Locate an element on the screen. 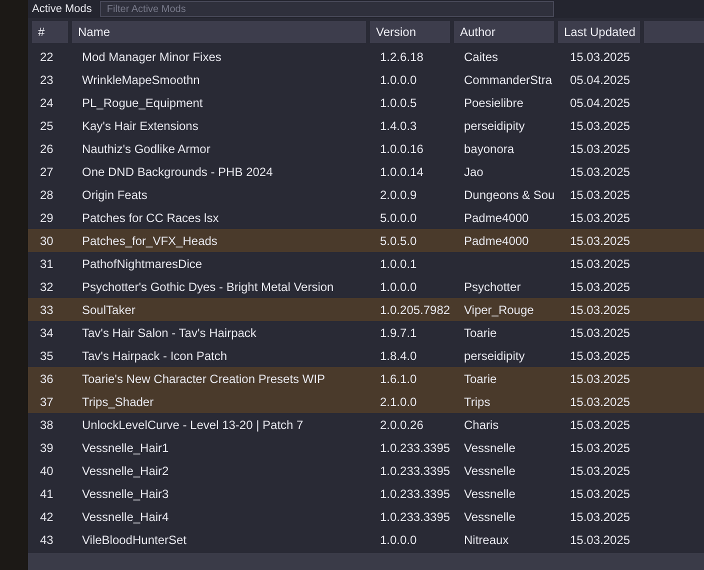 The height and width of the screenshot is (570, 704). table-cell-text: Padme4000 is located at coordinates (496, 241).